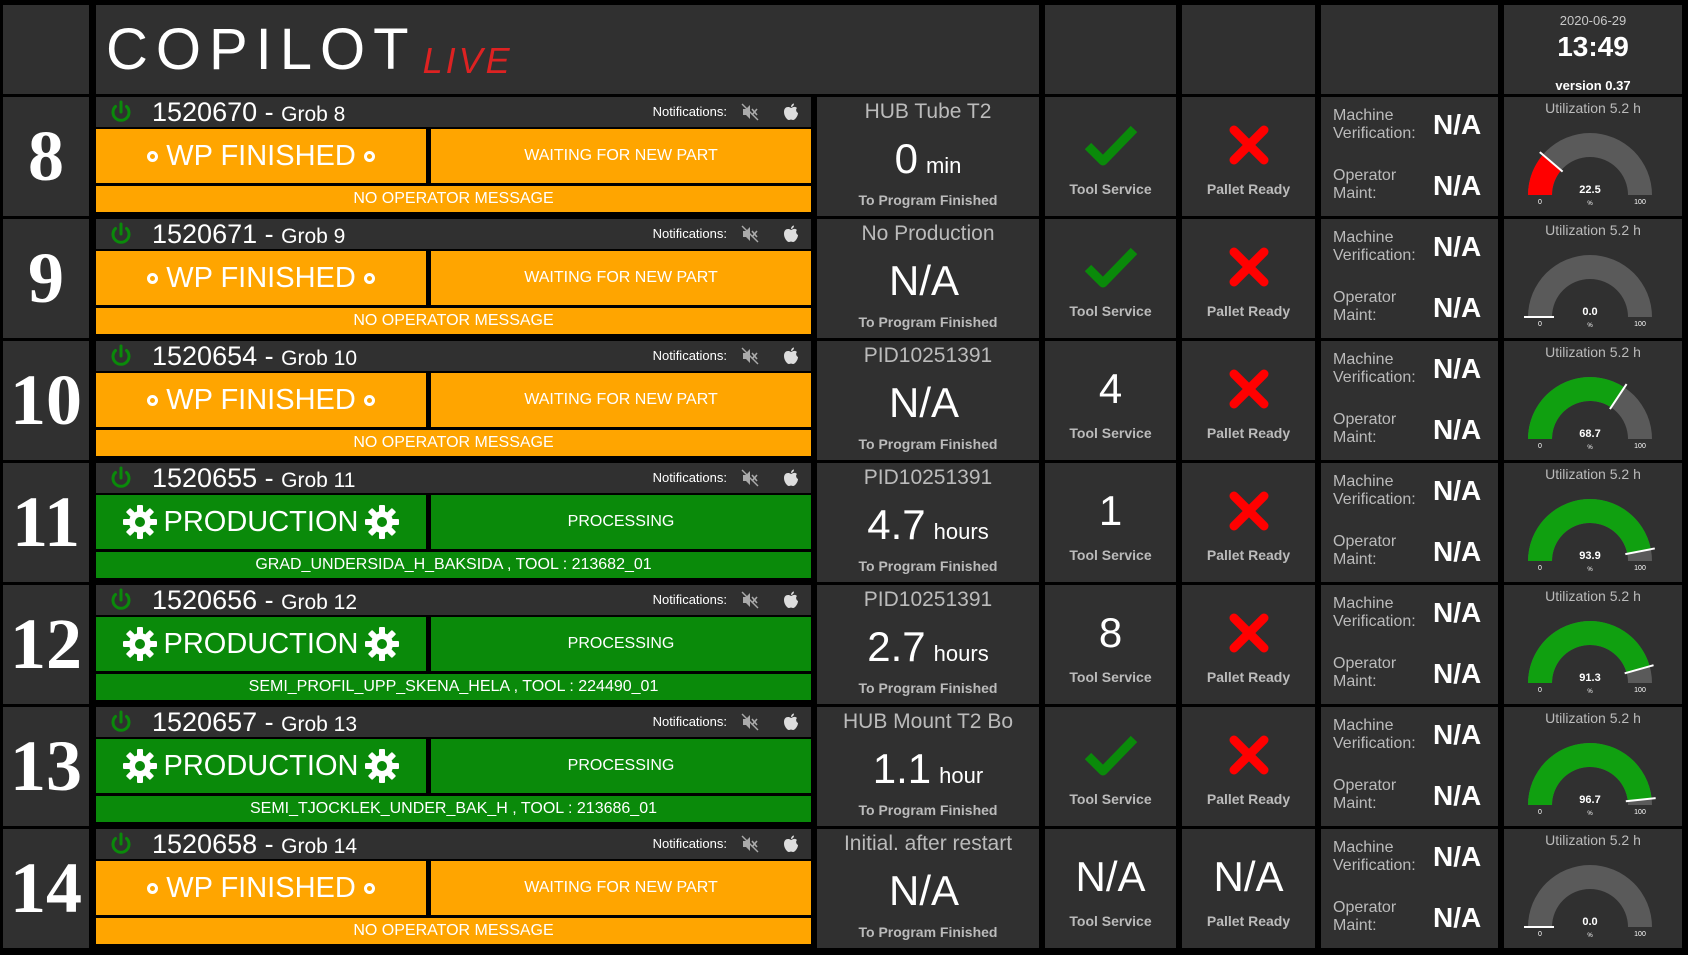 The height and width of the screenshot is (955, 1688). What do you see at coordinates (689, 355) in the screenshot?
I see `notifications-label: Notifications:` at bounding box center [689, 355].